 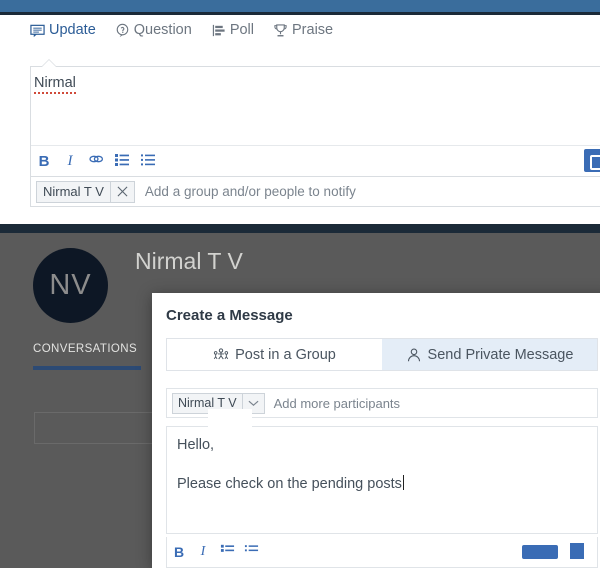 I want to click on publisher-body-word: Nirmal, so click(x=55, y=84).